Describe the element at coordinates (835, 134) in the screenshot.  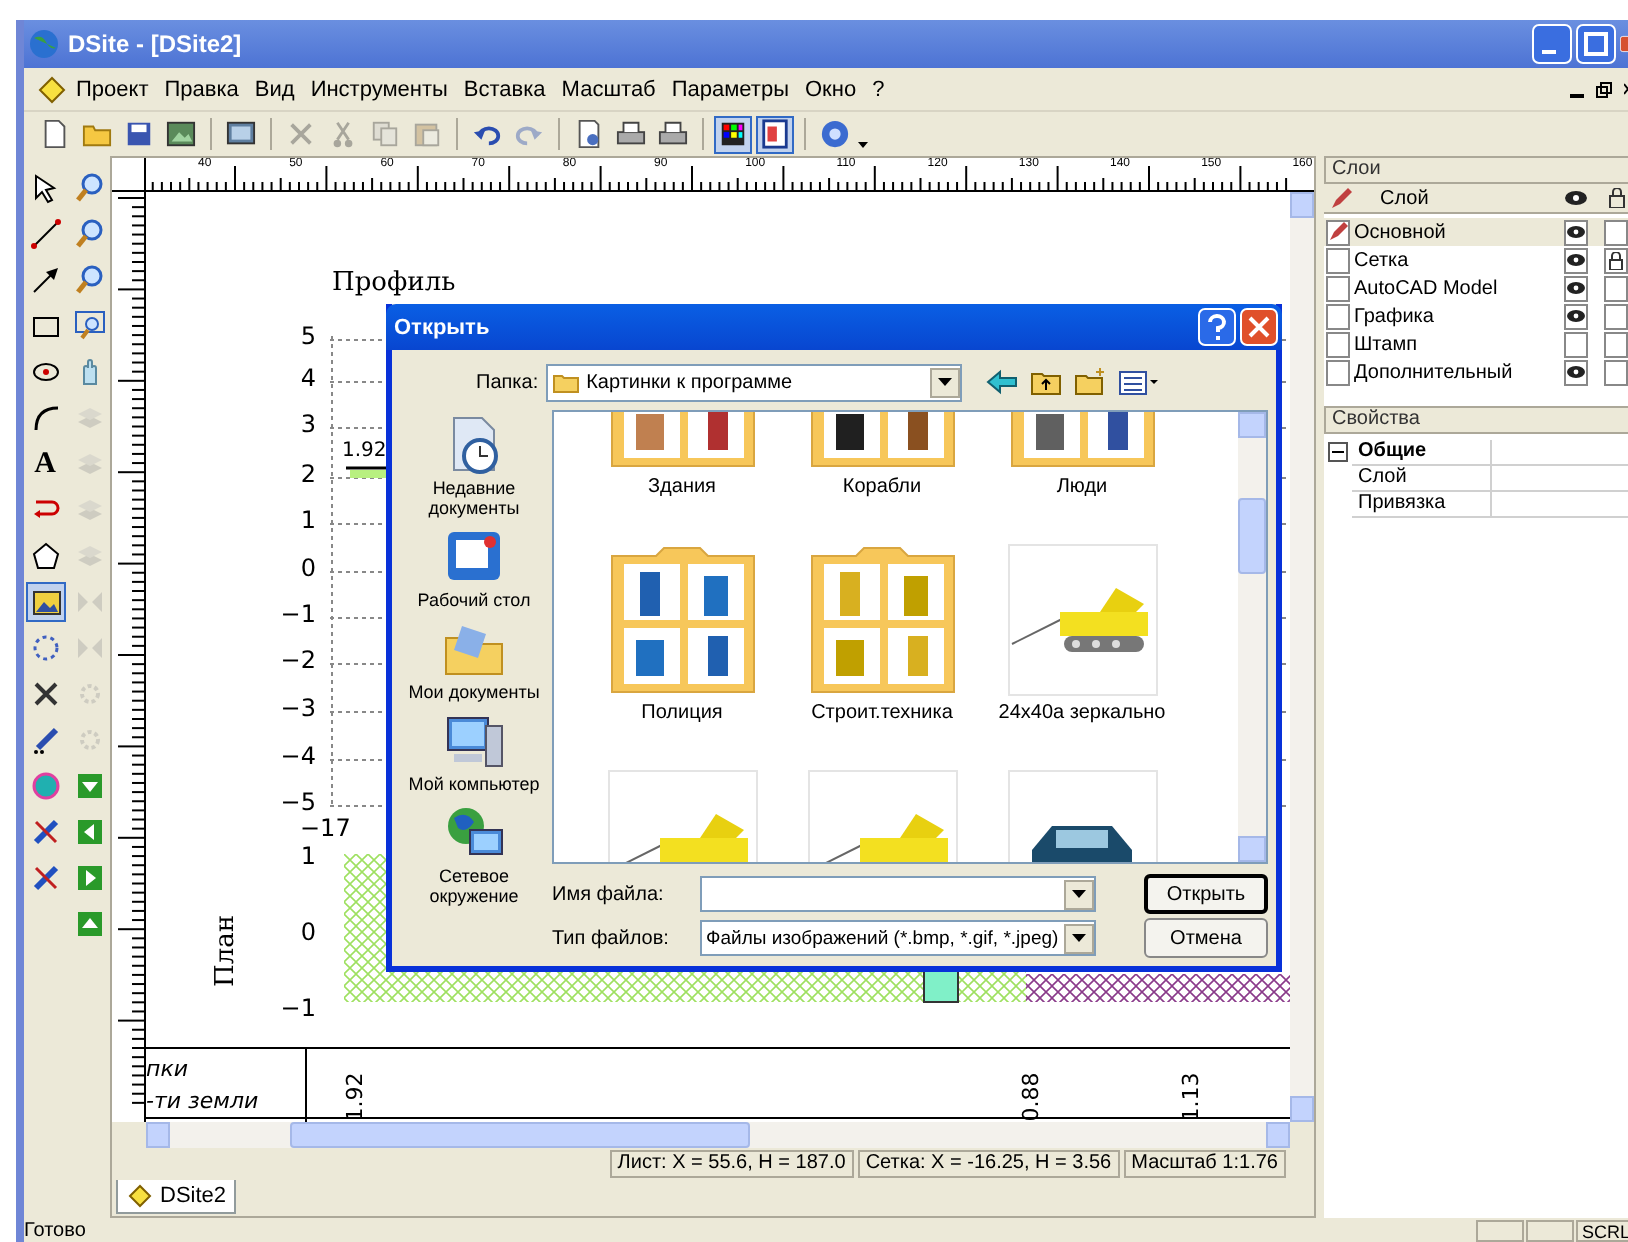
I see `help-icon` at that location.